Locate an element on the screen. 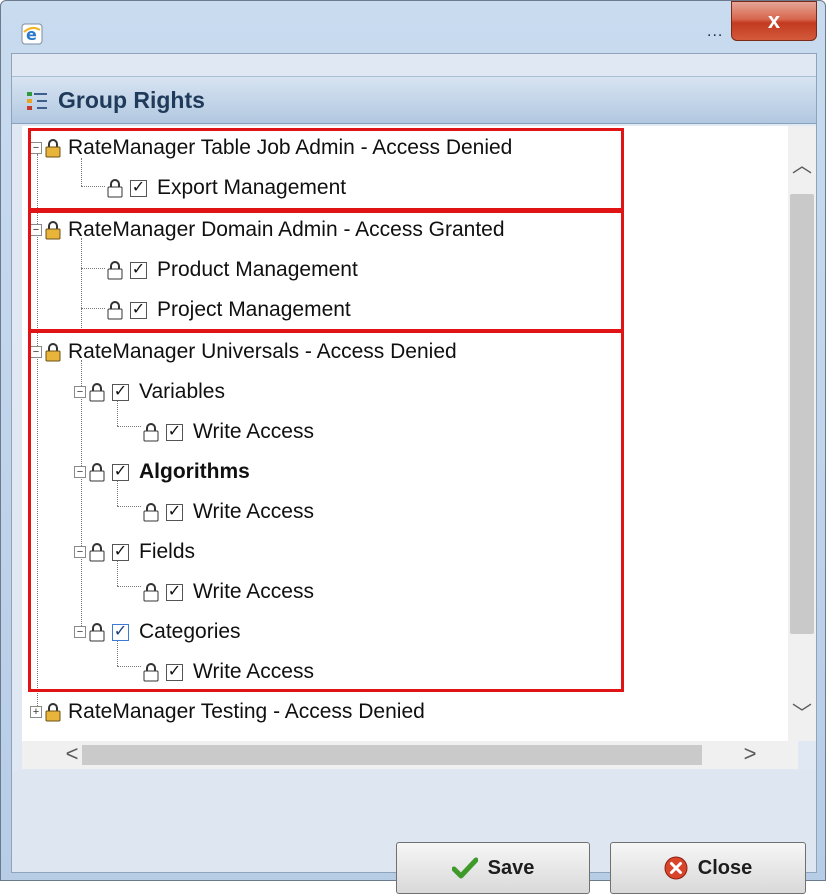  expand-toggle: + is located at coordinates (36, 712).